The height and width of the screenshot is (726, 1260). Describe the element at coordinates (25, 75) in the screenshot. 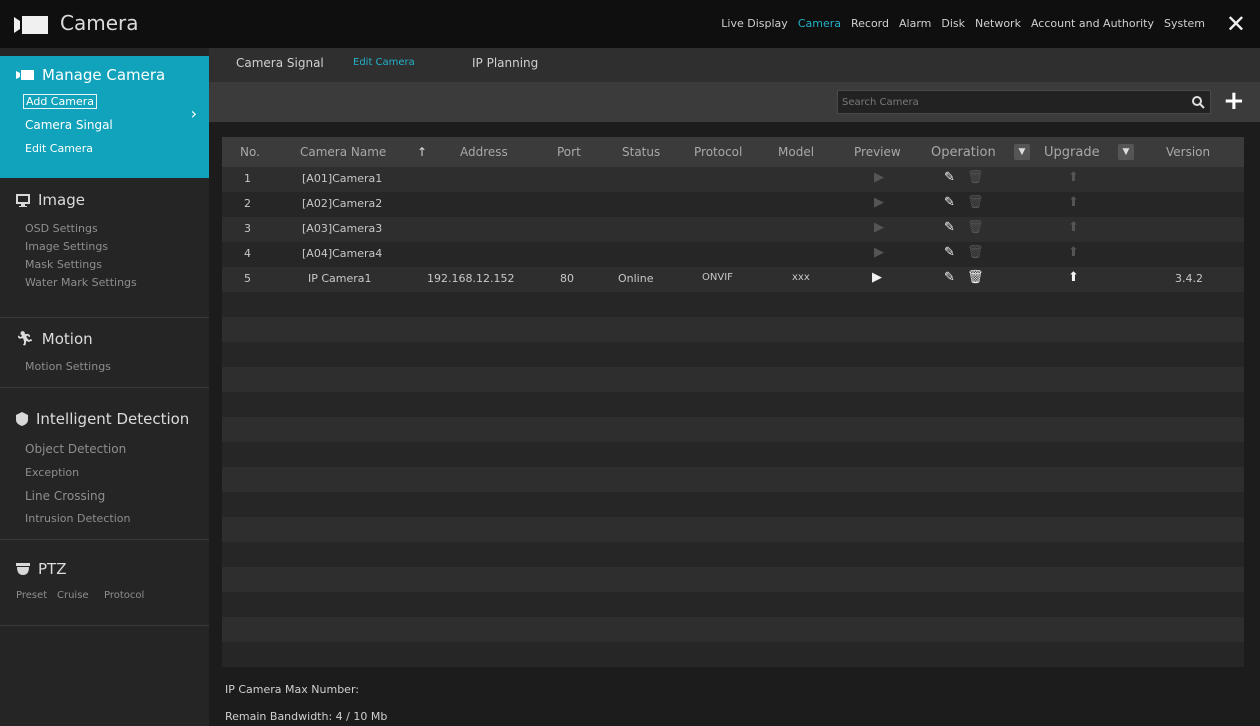

I see `camera-icon` at that location.